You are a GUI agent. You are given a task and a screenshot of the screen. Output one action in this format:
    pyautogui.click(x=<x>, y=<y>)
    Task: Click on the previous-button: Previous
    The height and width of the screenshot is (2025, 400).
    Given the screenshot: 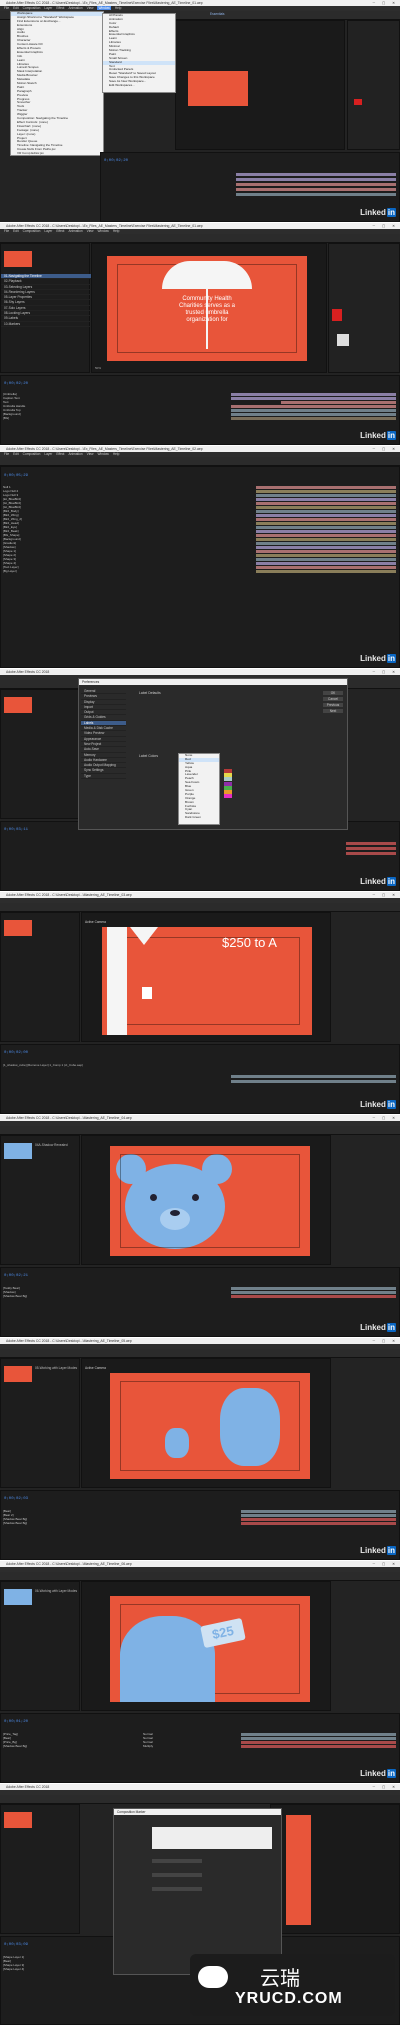 What is the action you would take?
    pyautogui.click(x=333, y=705)
    